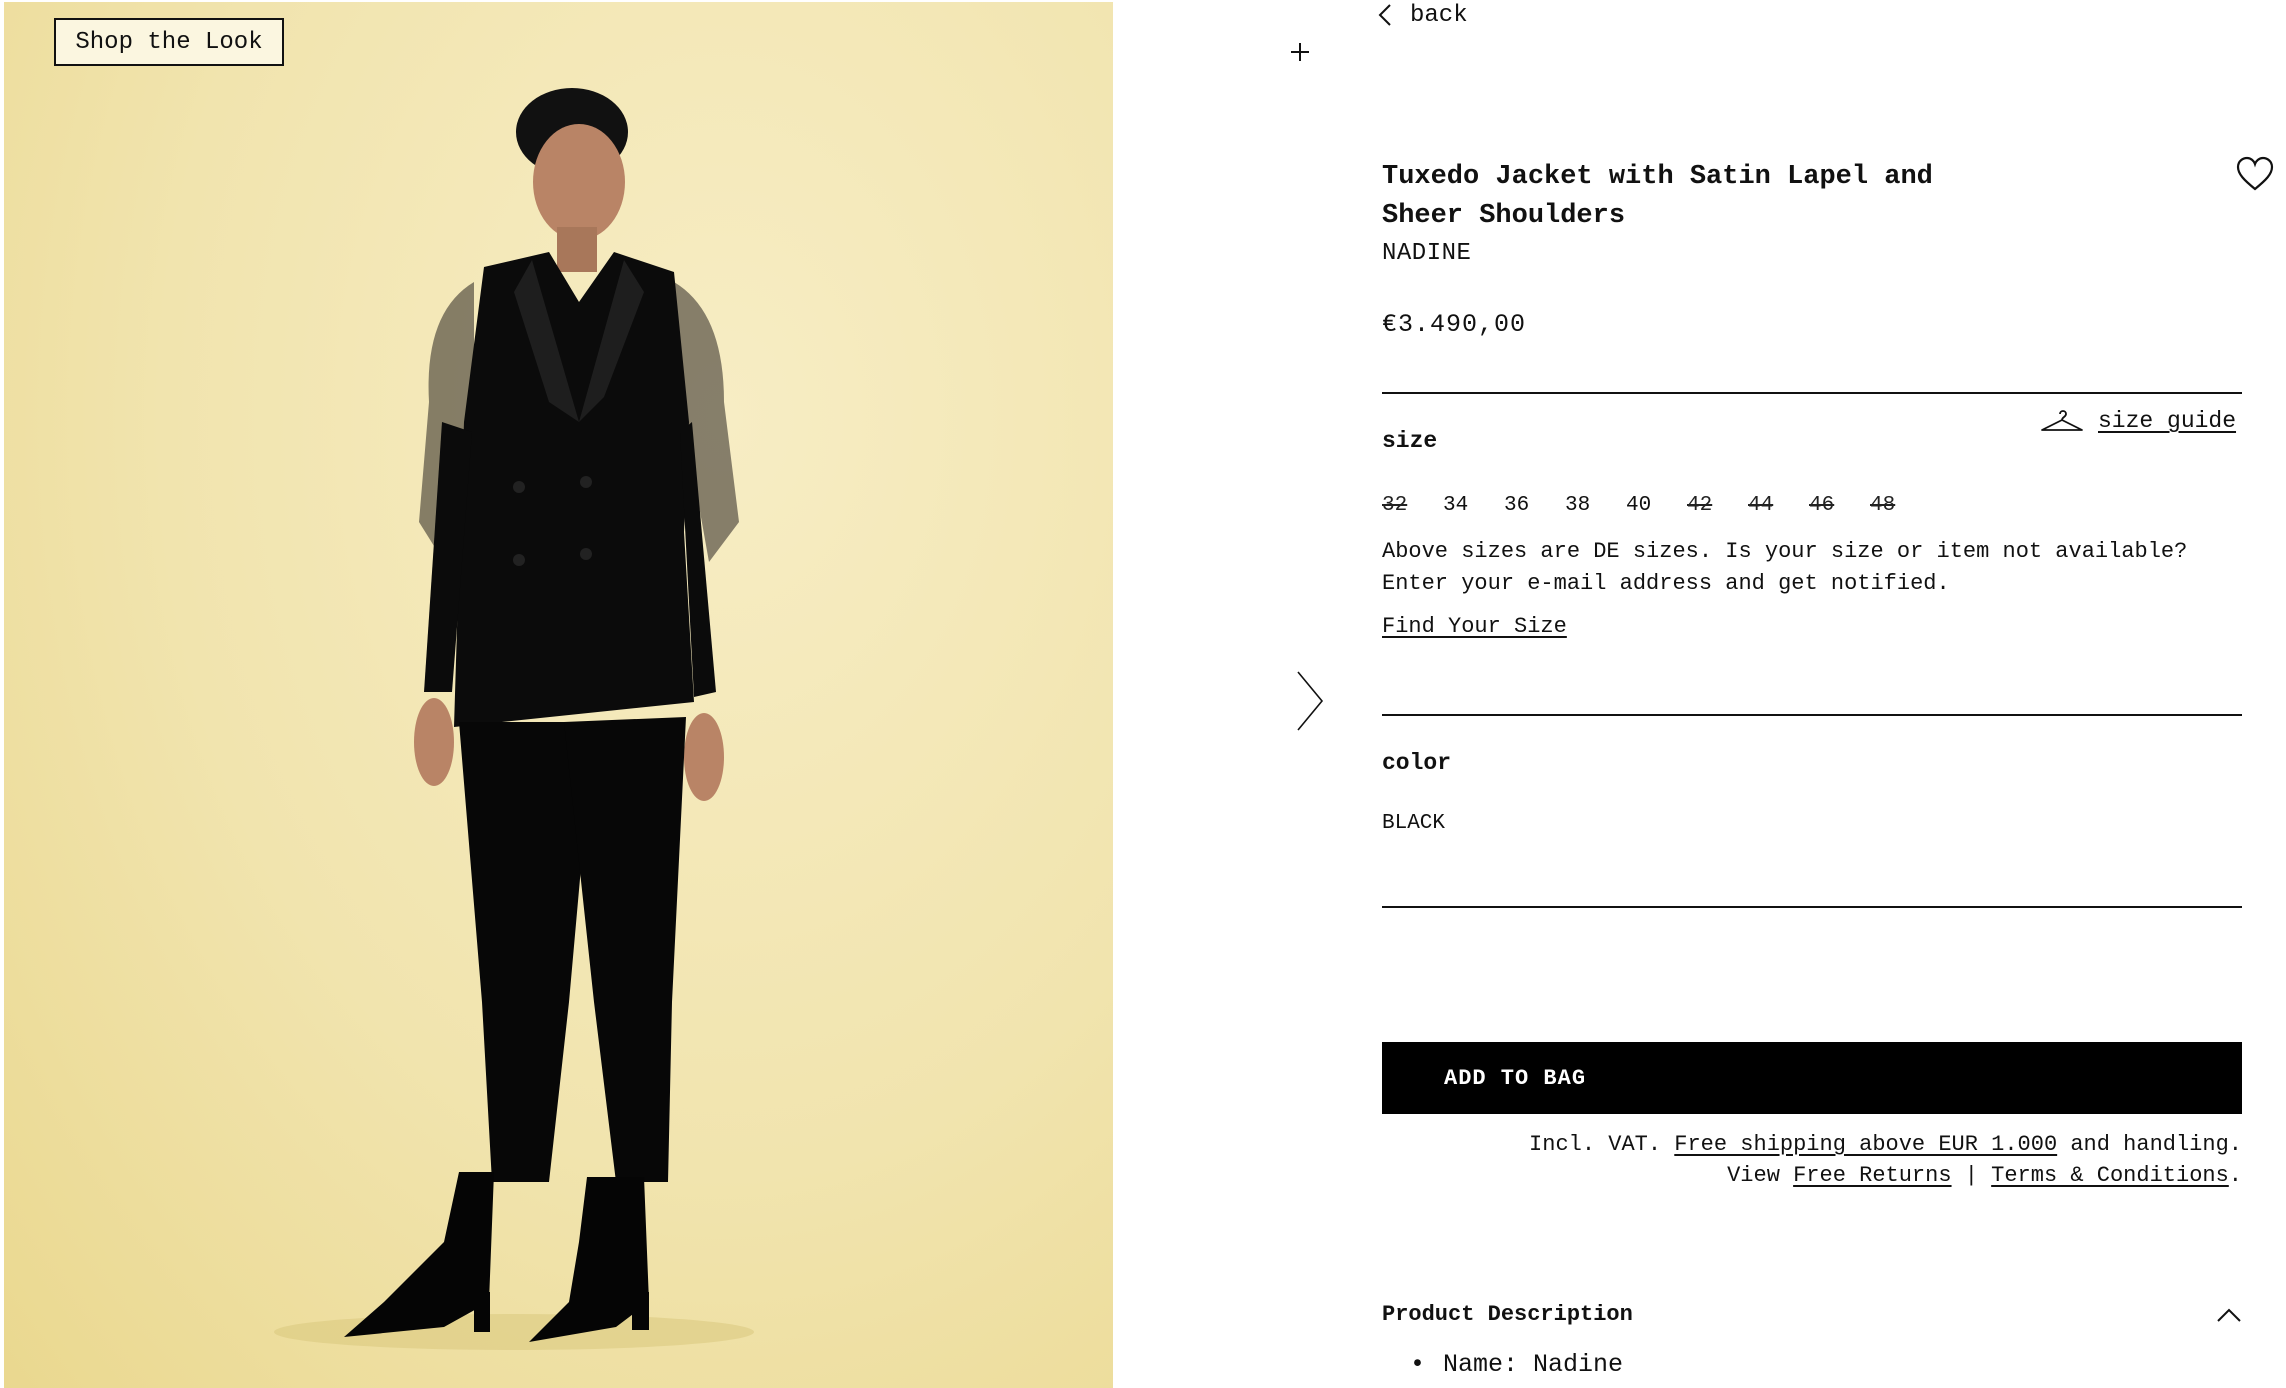  I want to click on free-shipping-link: Free shipping above EUR 1.000, so click(1865, 1144).